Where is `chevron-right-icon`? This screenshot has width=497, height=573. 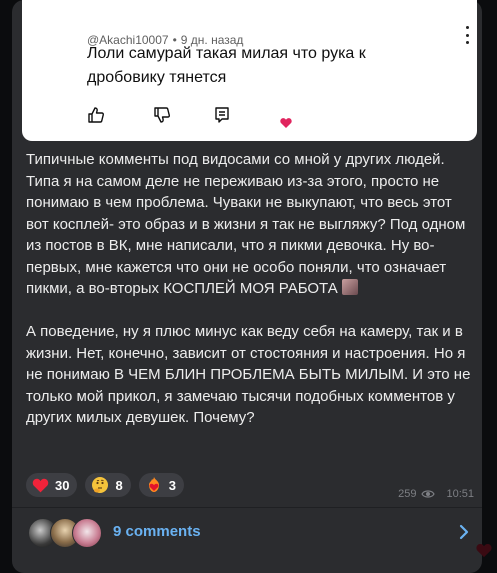 chevron-right-icon is located at coordinates (464, 532).